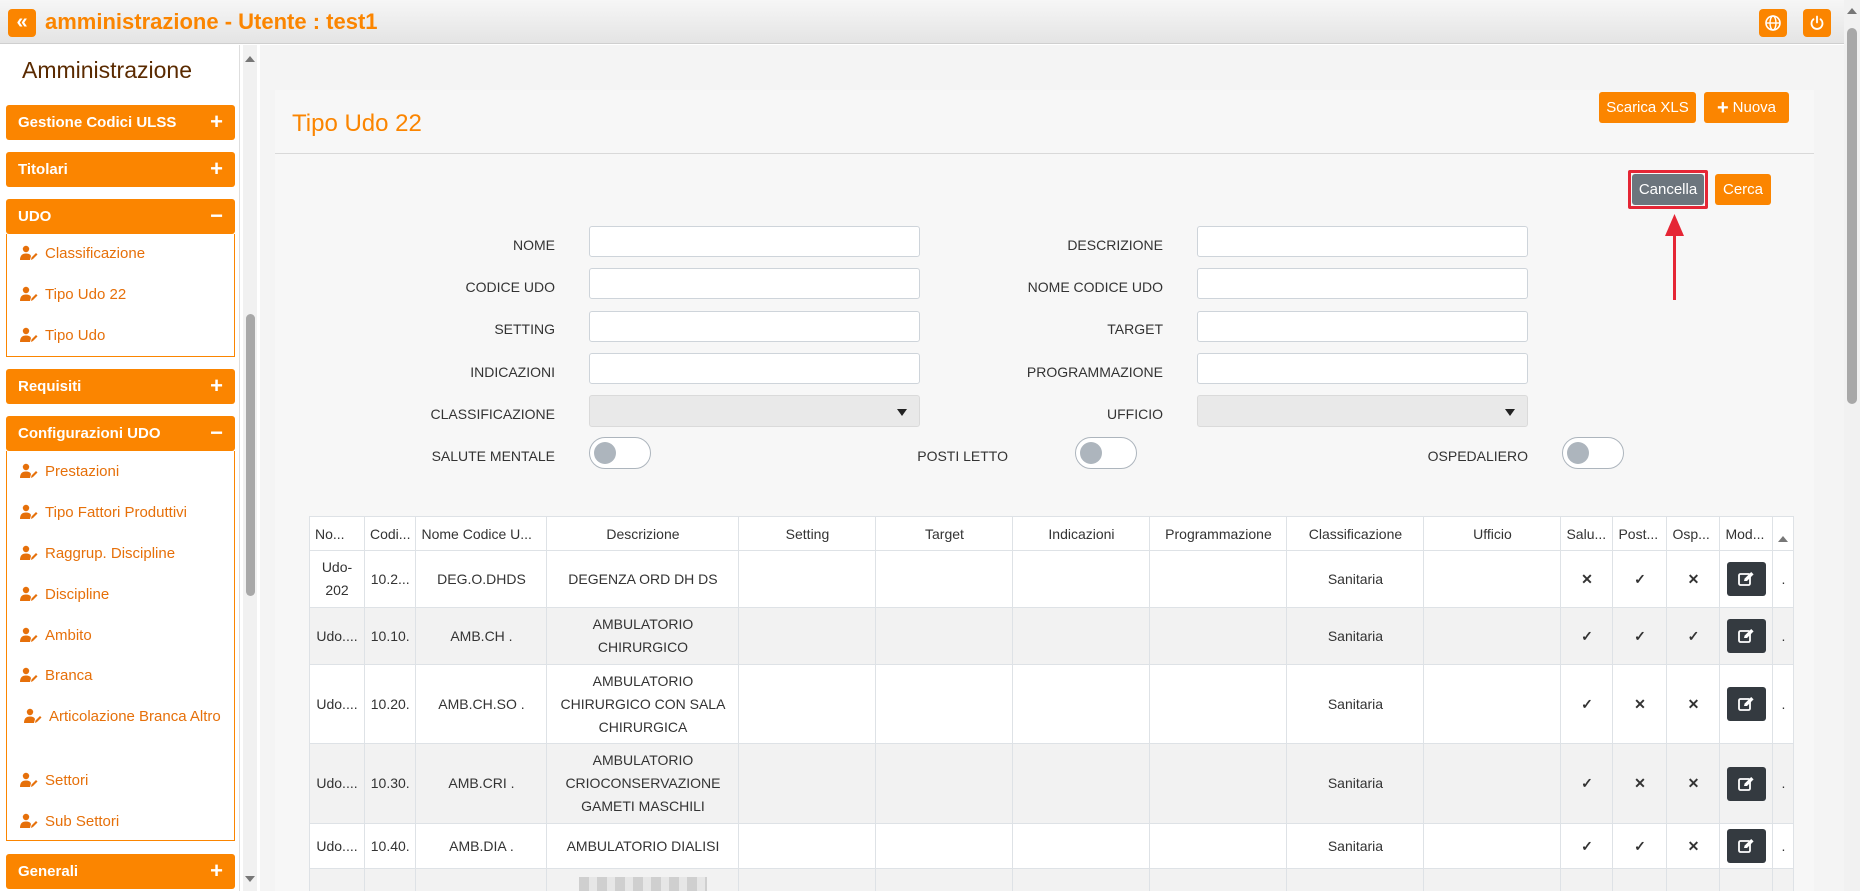 The image size is (1860, 891). Describe the element at coordinates (754, 326) in the screenshot. I see `setting-input` at that location.